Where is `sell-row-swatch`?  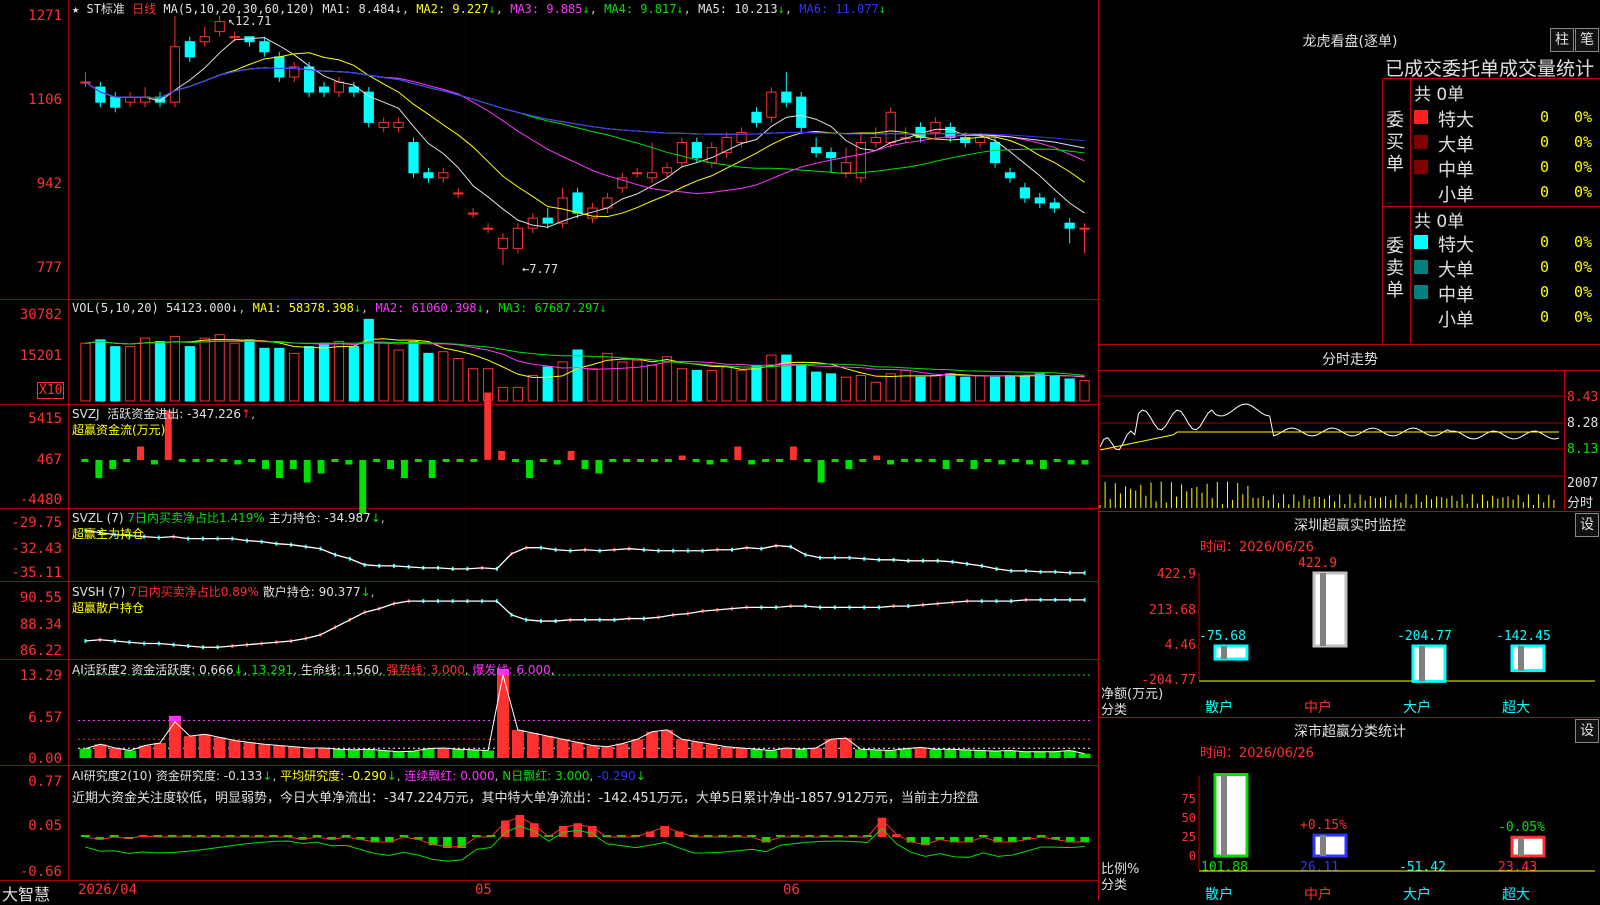 sell-row-swatch is located at coordinates (1421, 267).